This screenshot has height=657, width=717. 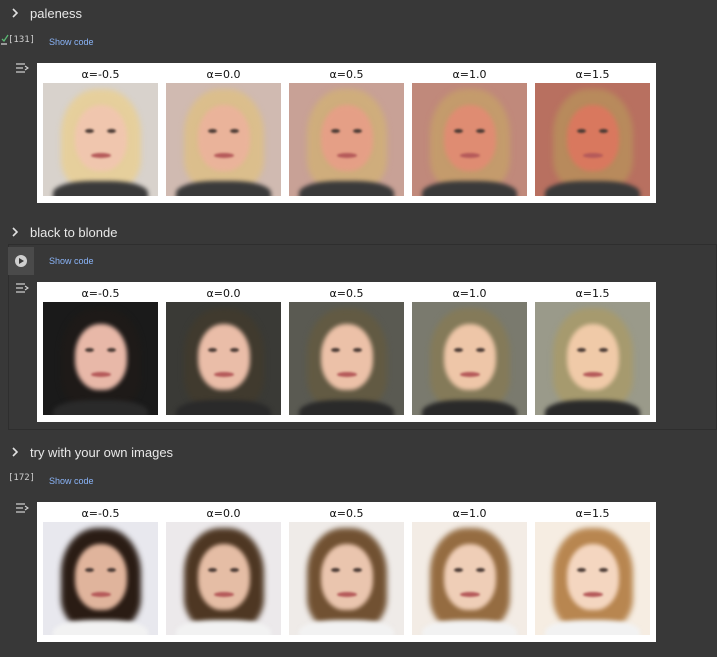 I want to click on execution-count: [172], so click(x=22, y=478).